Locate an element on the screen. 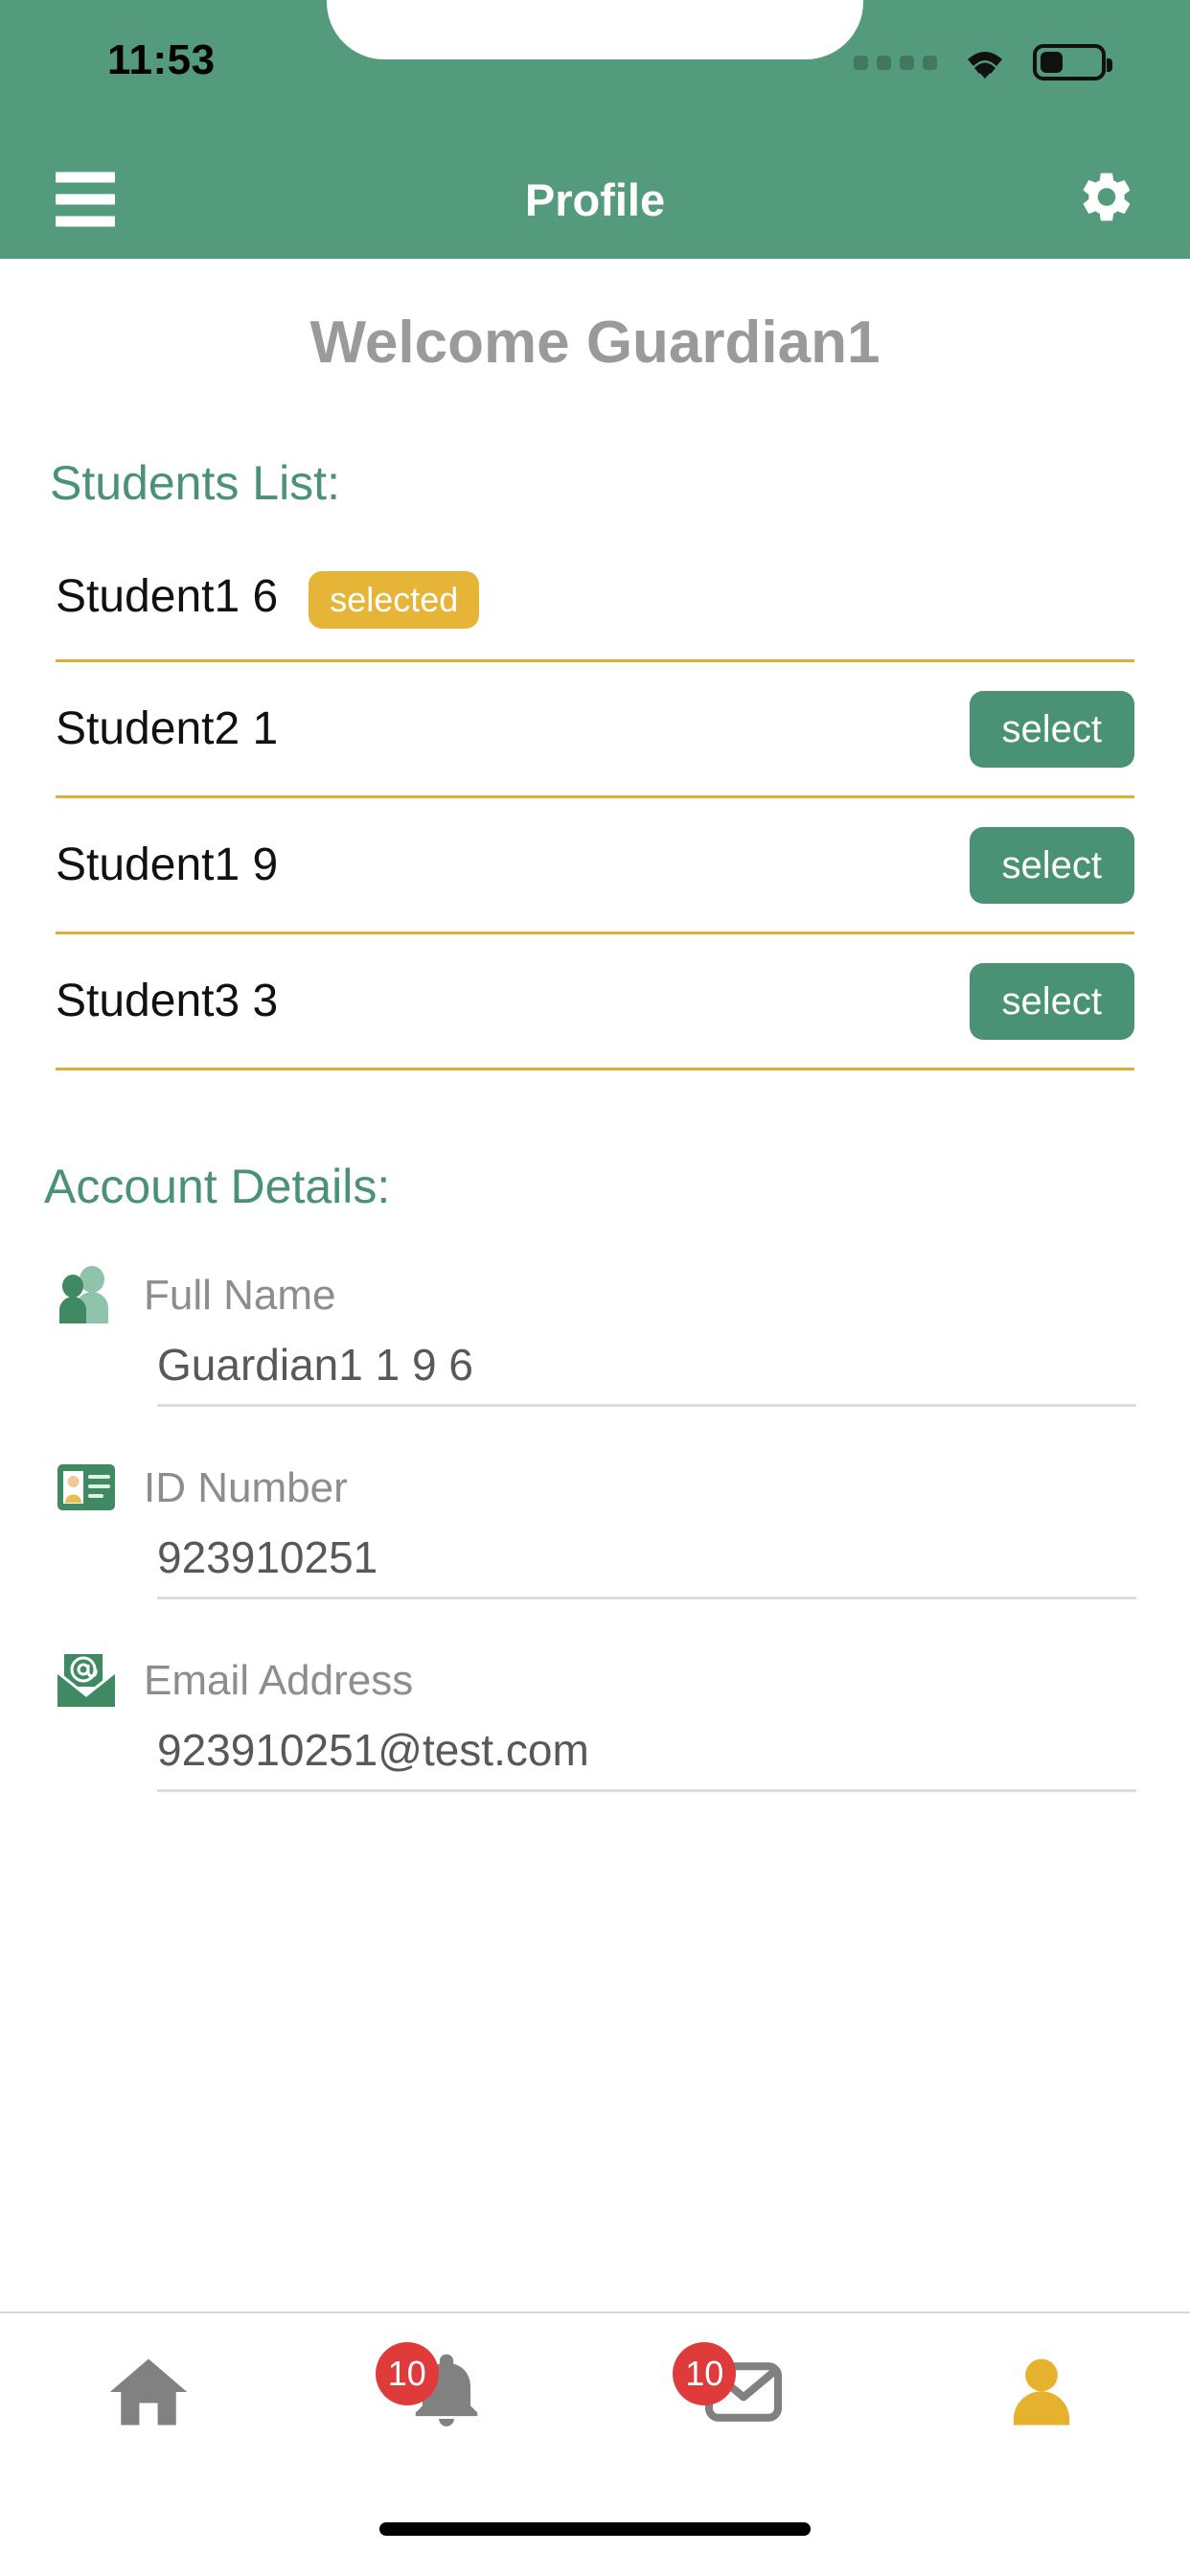 Image resolution: width=1190 pixels, height=2576 pixels. users-icon is located at coordinates (84, 1295).